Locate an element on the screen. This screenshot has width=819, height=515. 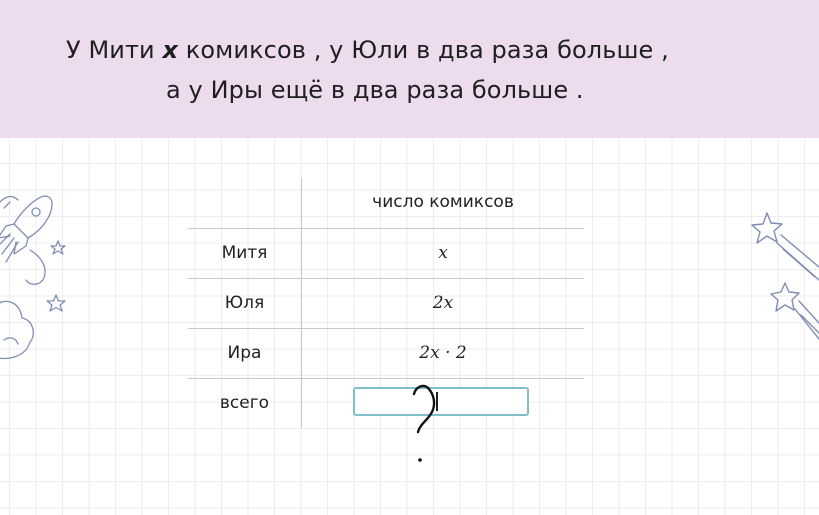
table-row-label: всего is located at coordinates (244, 403).